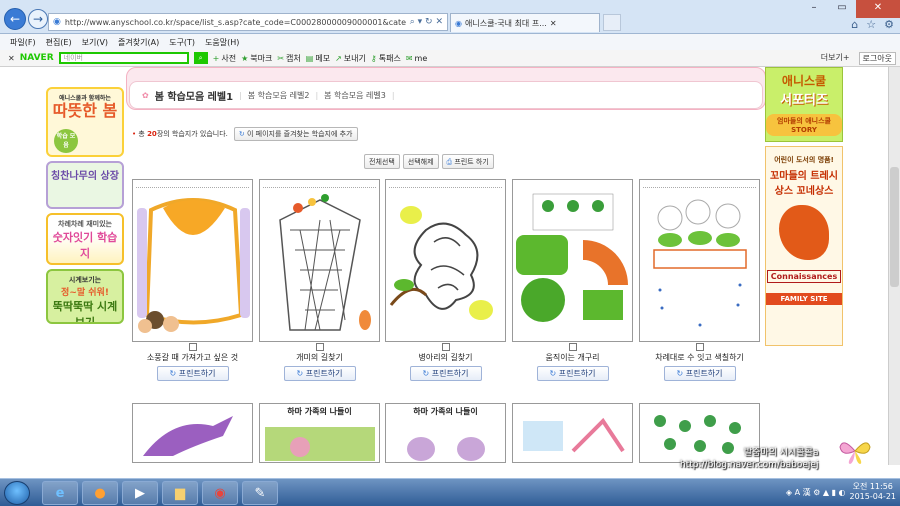 This screenshot has height=506, width=900. Describe the element at coordinates (11, 58) in the screenshot. I see `toolbar-close-icon: ✕` at that location.